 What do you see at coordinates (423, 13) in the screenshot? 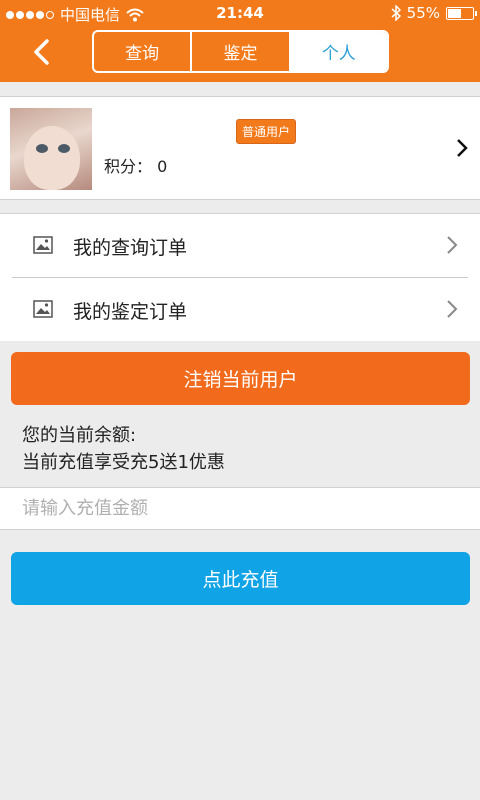
I see `battery-percent: 55%` at bounding box center [423, 13].